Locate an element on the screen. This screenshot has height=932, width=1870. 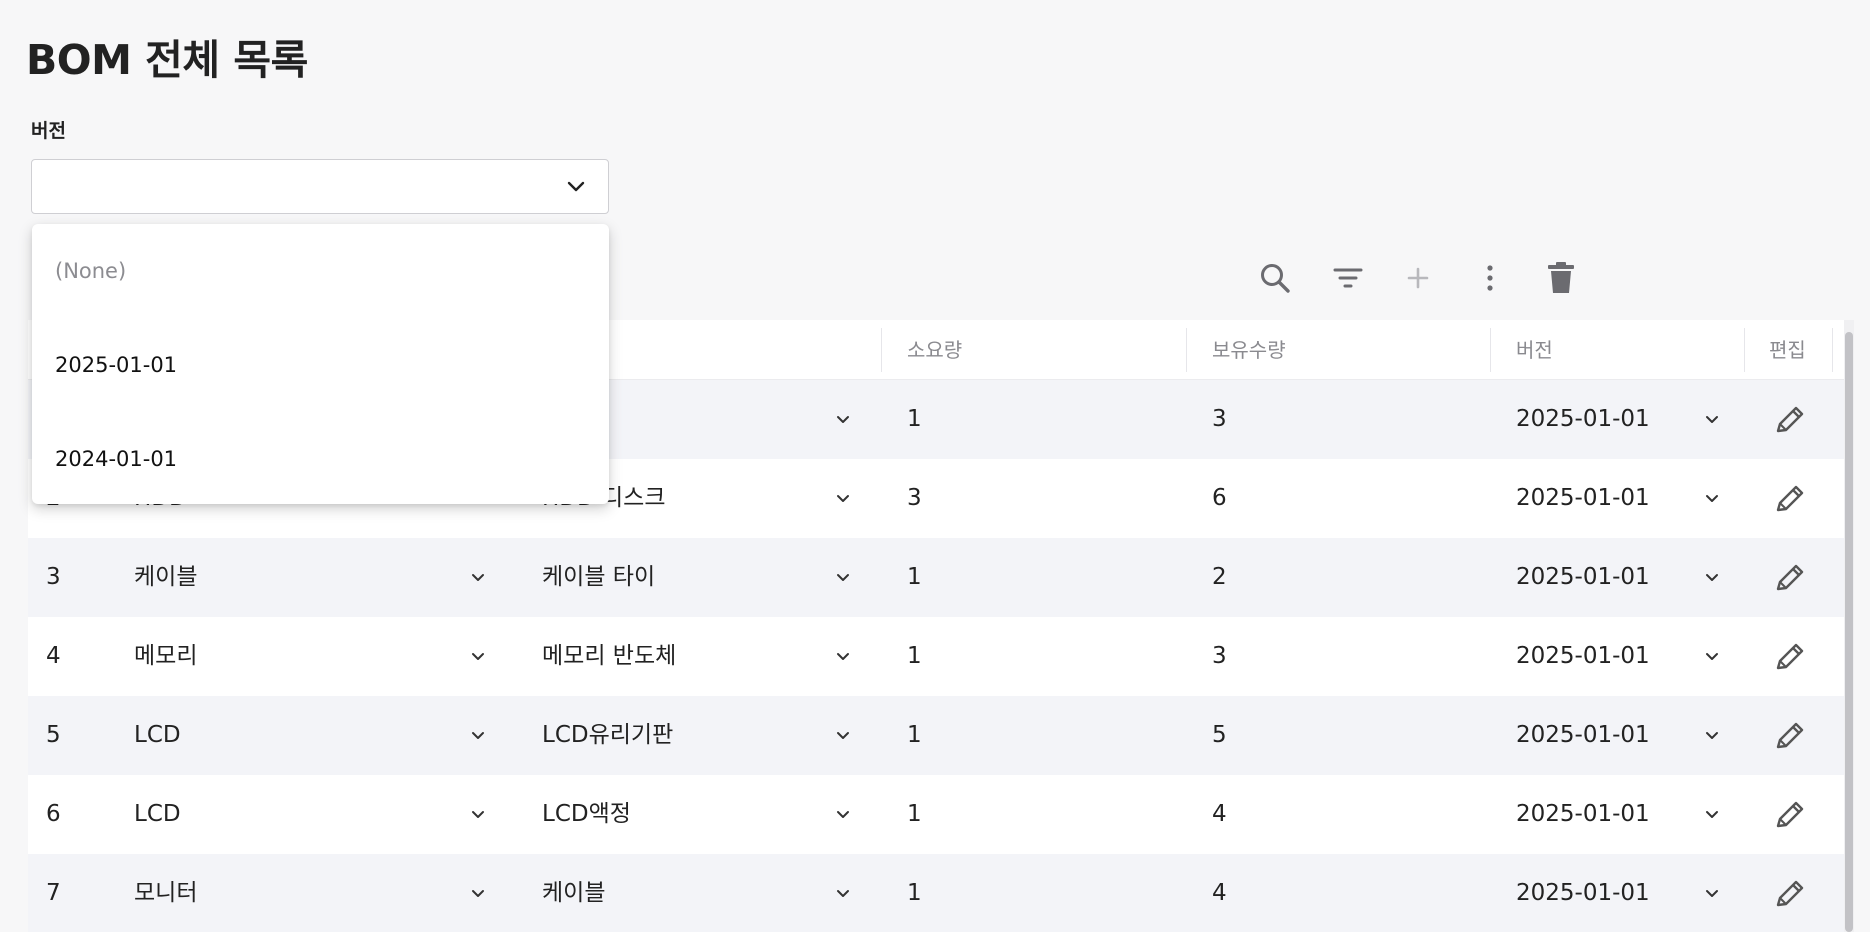
cell-part: LCD액정 is located at coordinates (586, 814).